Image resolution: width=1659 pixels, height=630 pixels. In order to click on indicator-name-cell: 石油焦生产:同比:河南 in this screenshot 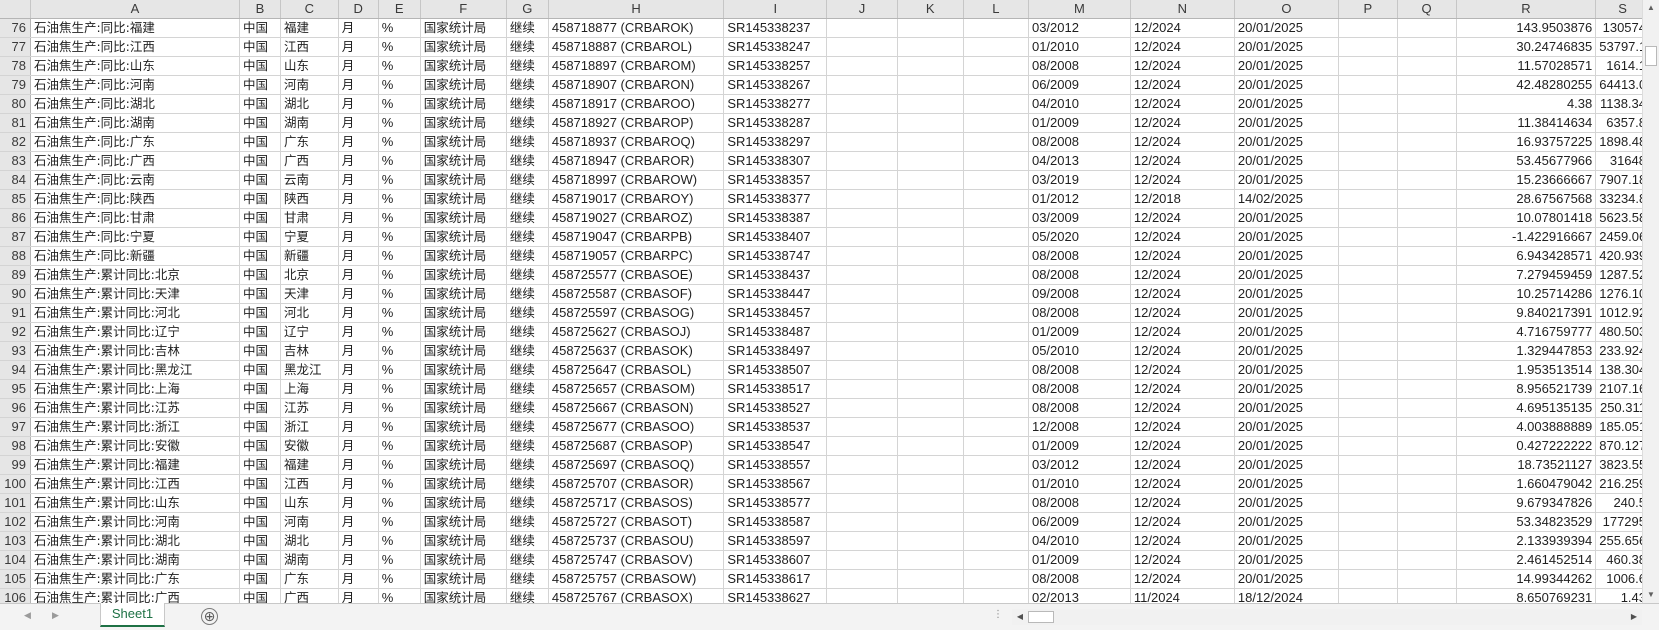, I will do `click(135, 85)`.